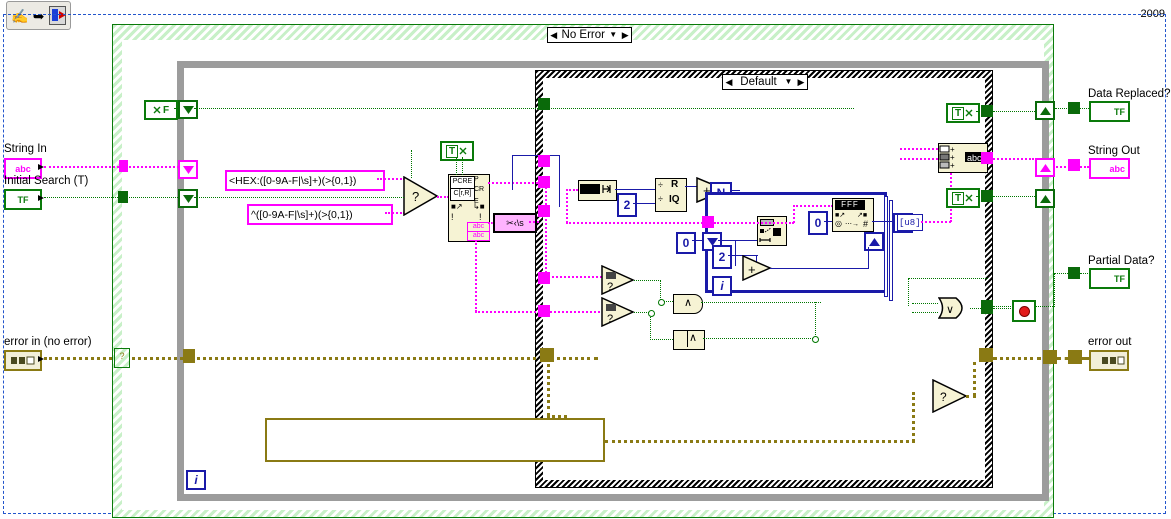 This screenshot has height=519, width=1171. I want to click on wire-regex-abc, so click(490, 223).